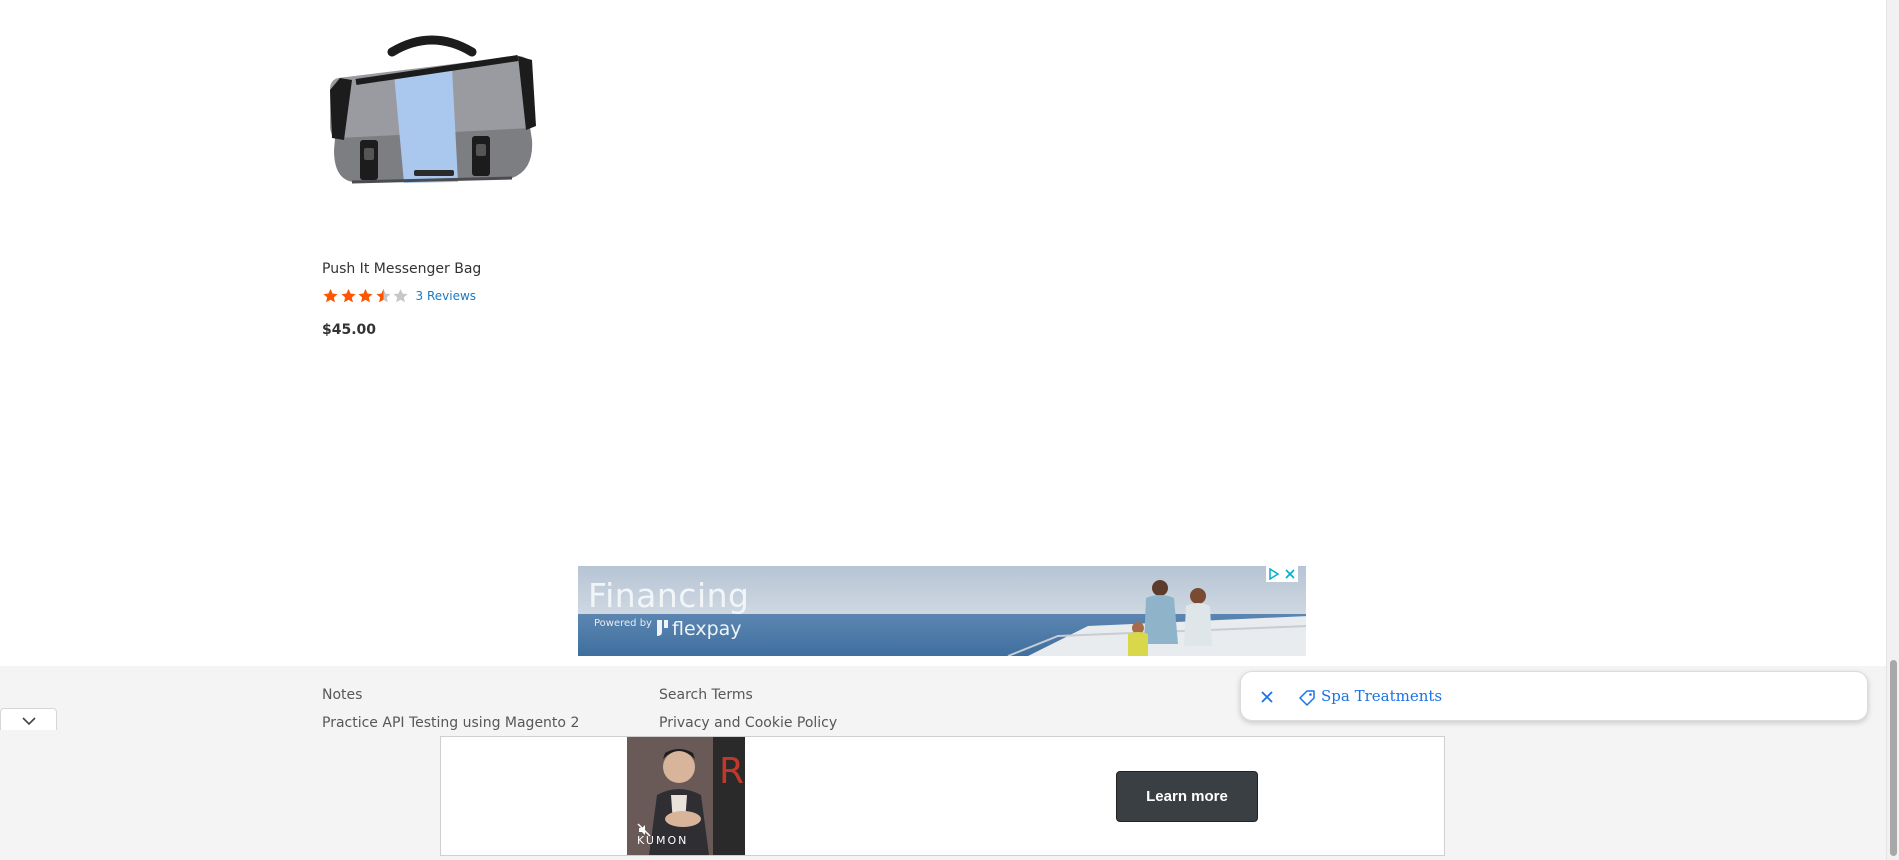 The height and width of the screenshot is (860, 1899). Describe the element at coordinates (623, 623) in the screenshot. I see `banner-powered-by: Powered by` at that location.